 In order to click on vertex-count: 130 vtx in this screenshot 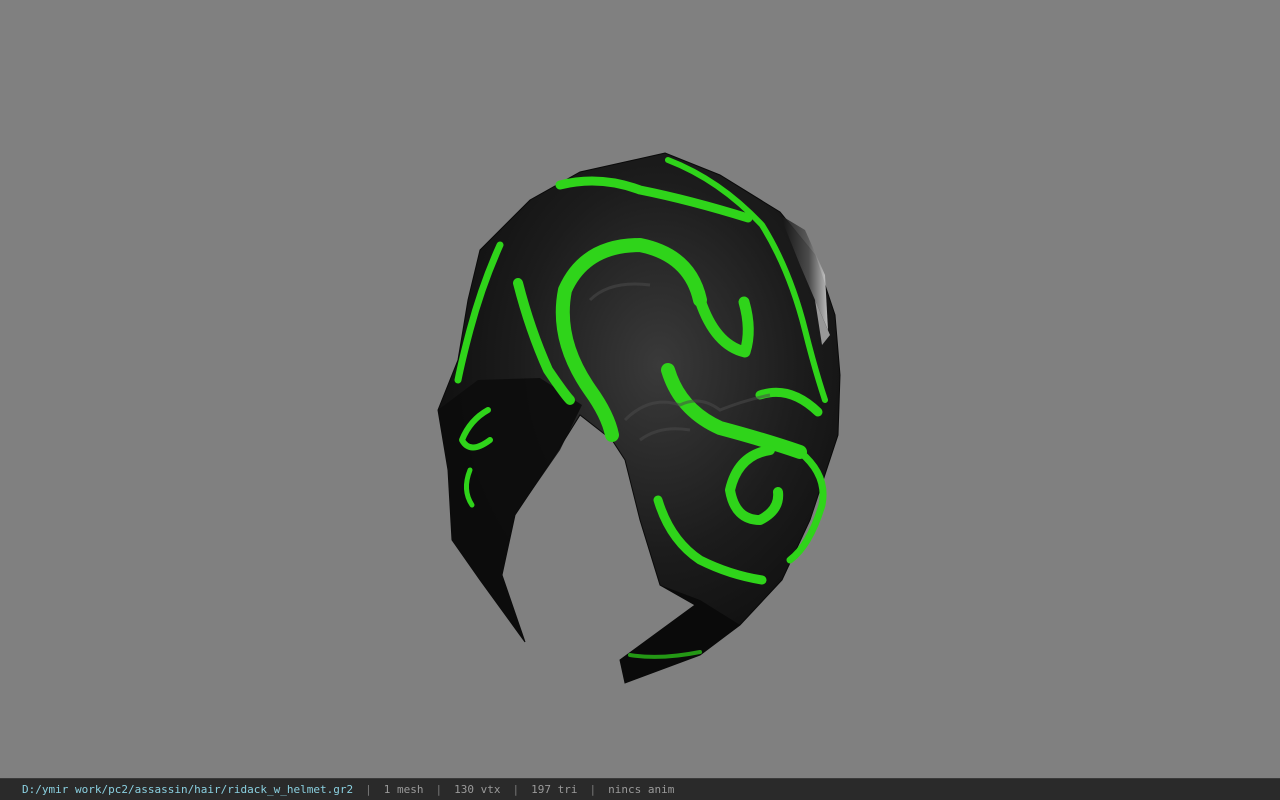, I will do `click(477, 789)`.